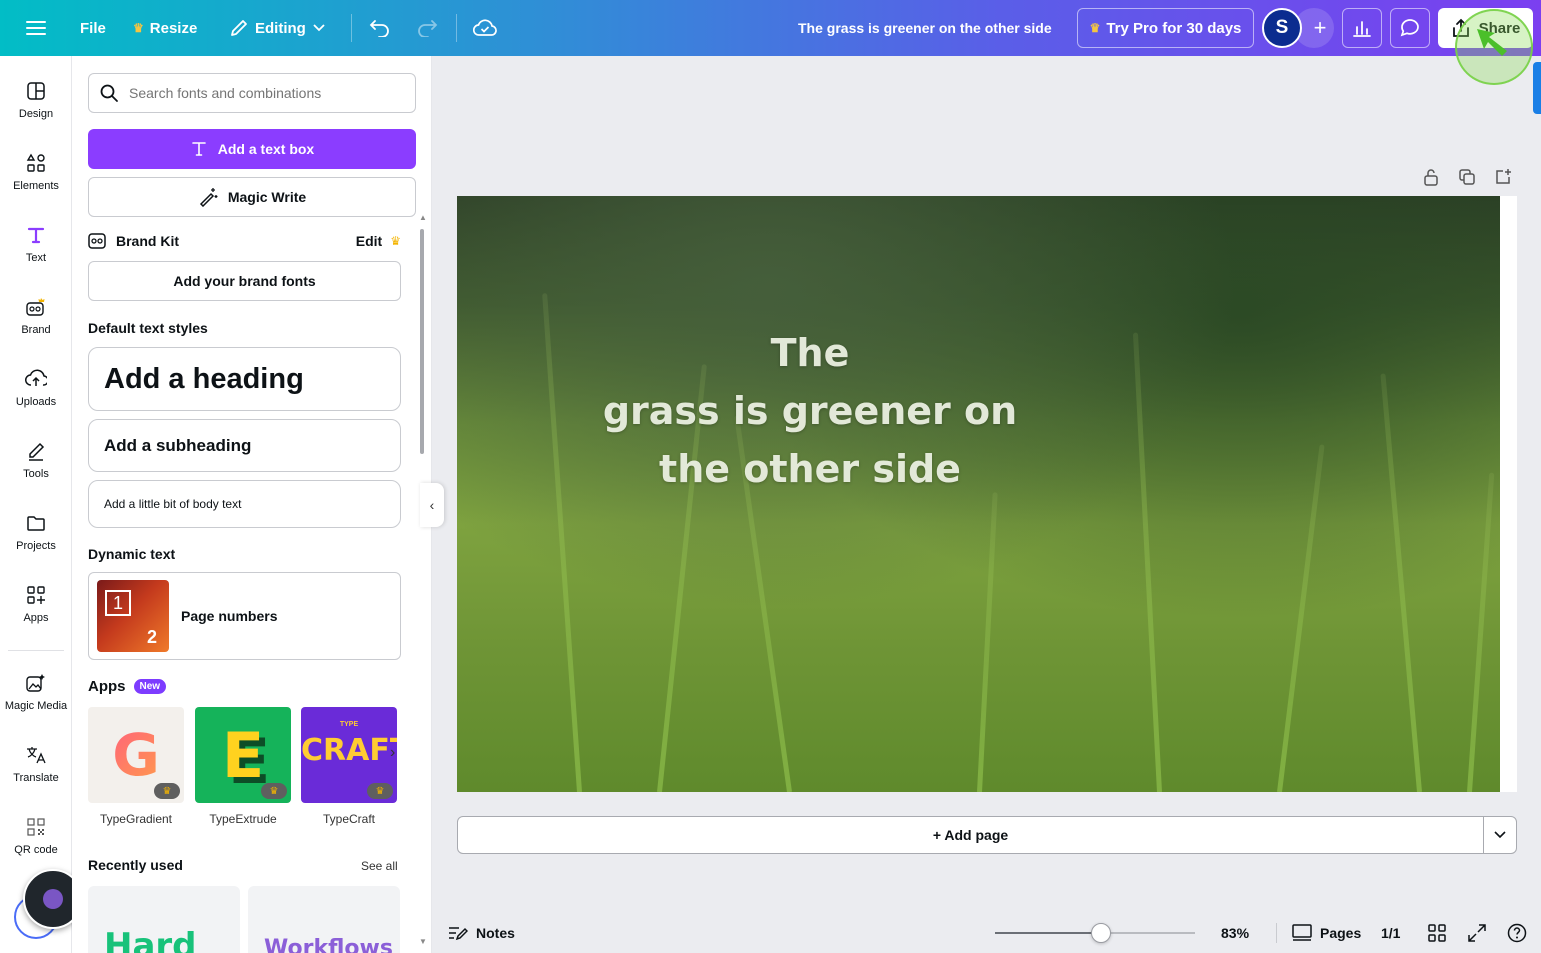  I want to click on app-tile-typegradient: G ♛, so click(136, 755).